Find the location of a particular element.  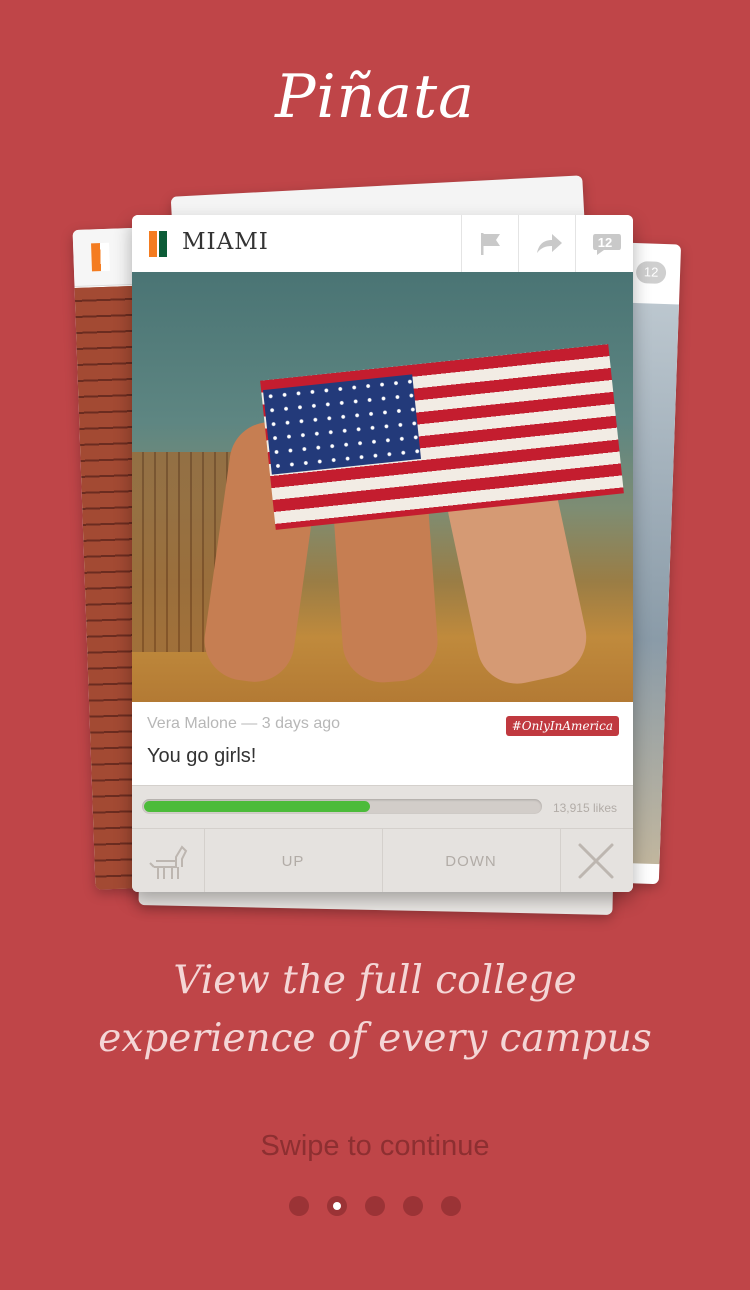

donkey-pinata-icon is located at coordinates (168, 862).